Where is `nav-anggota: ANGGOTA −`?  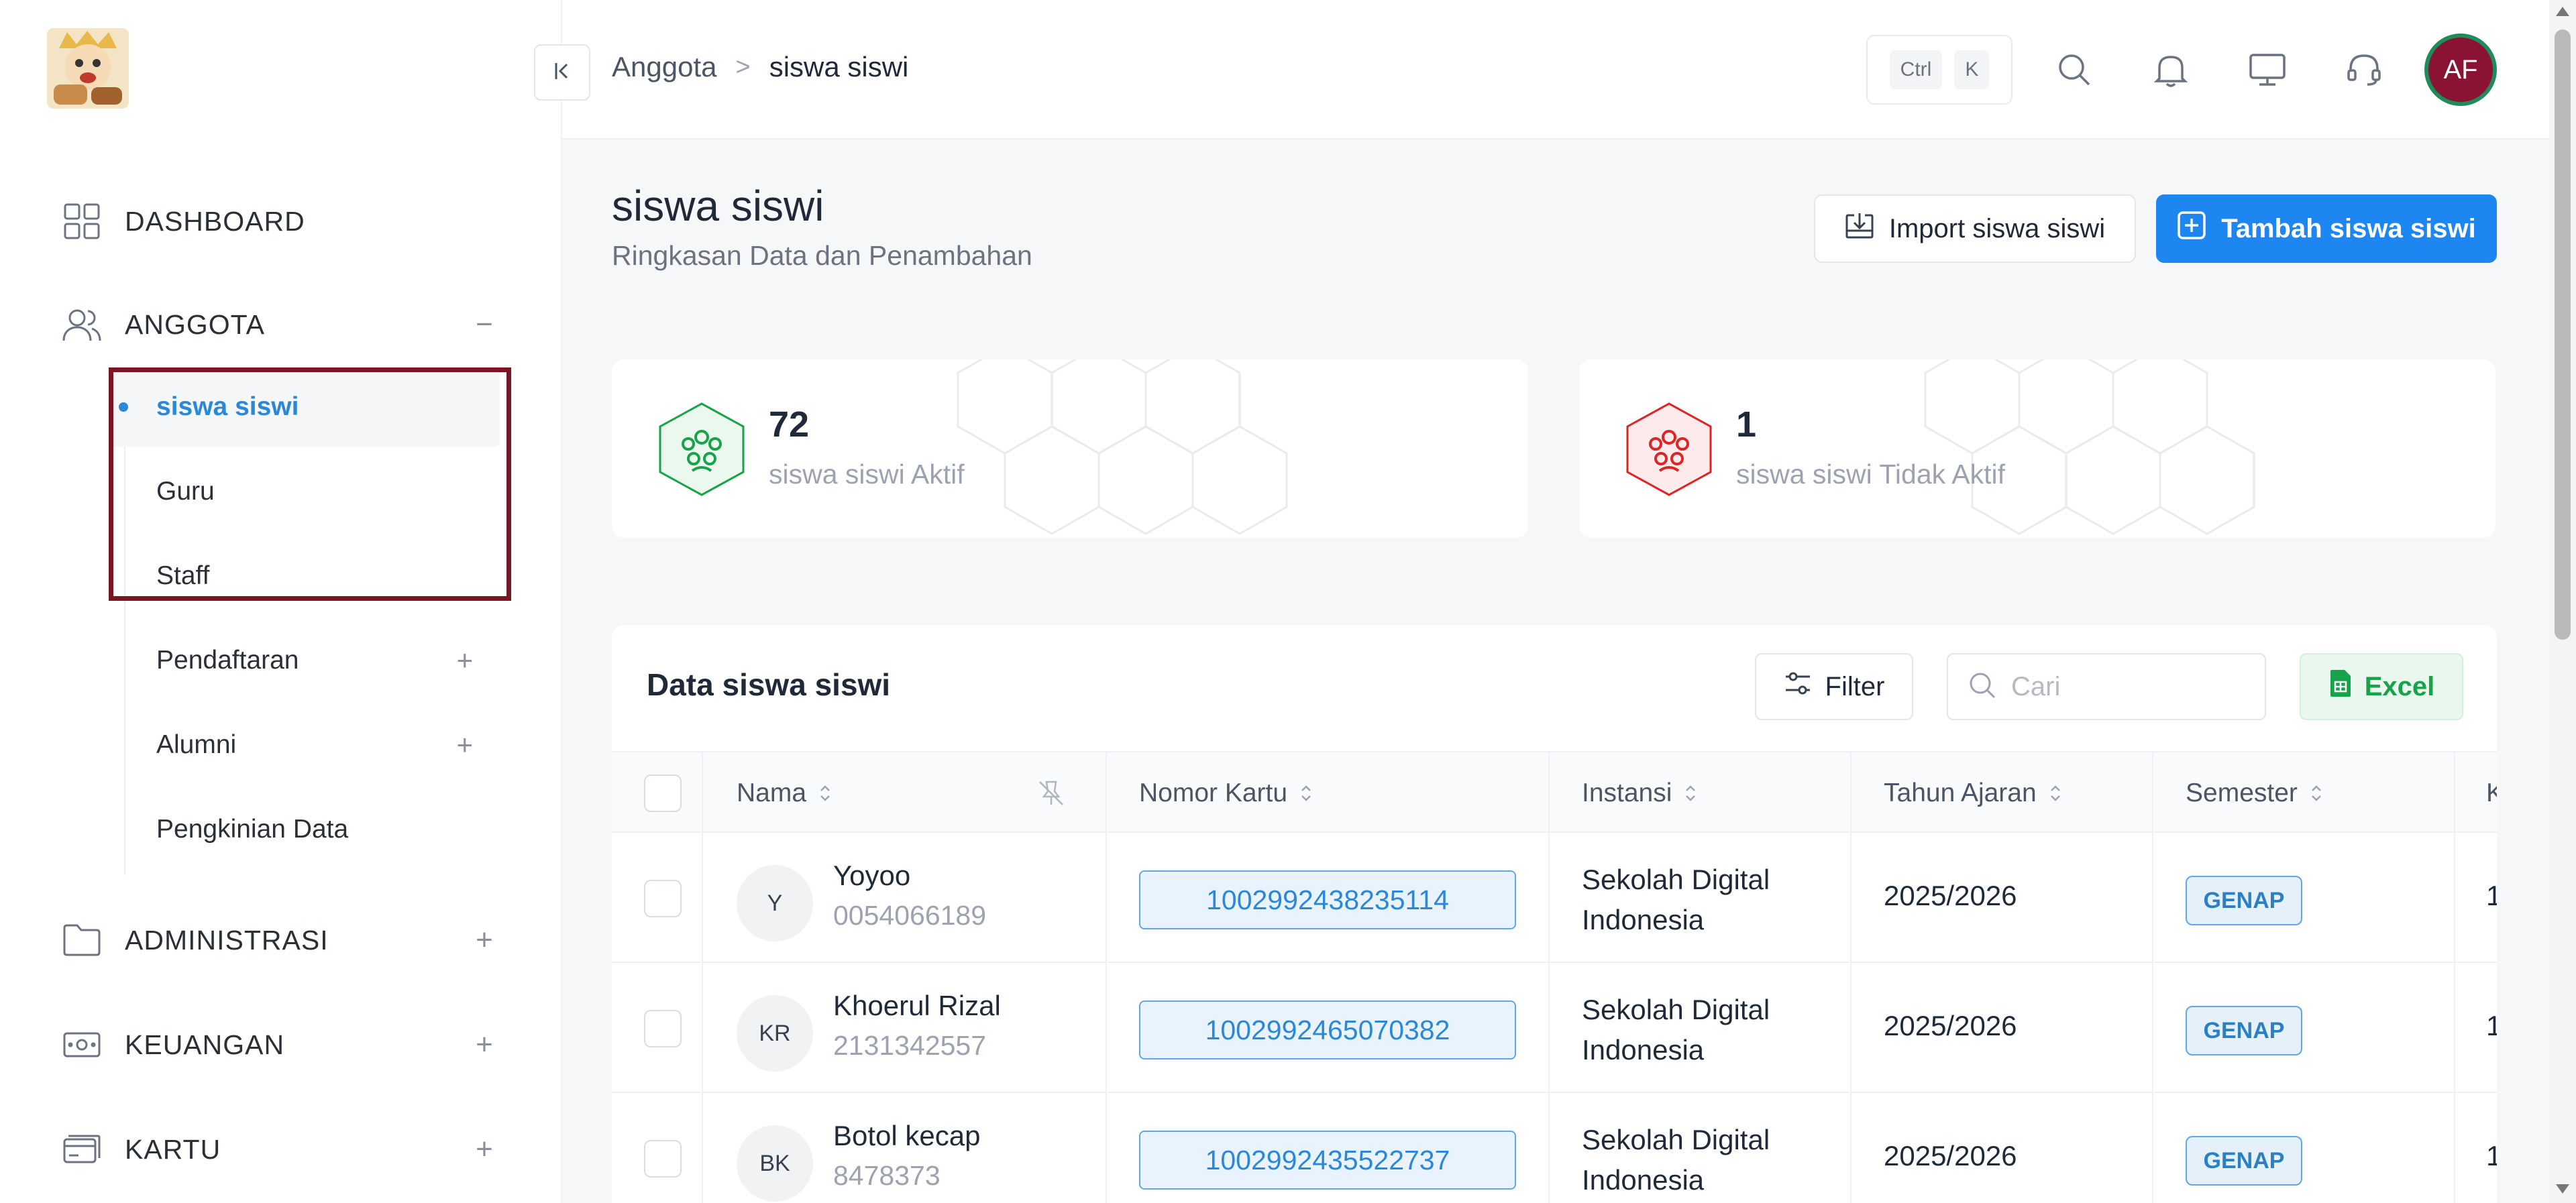 nav-anggota: ANGGOTA − is located at coordinates (280, 324).